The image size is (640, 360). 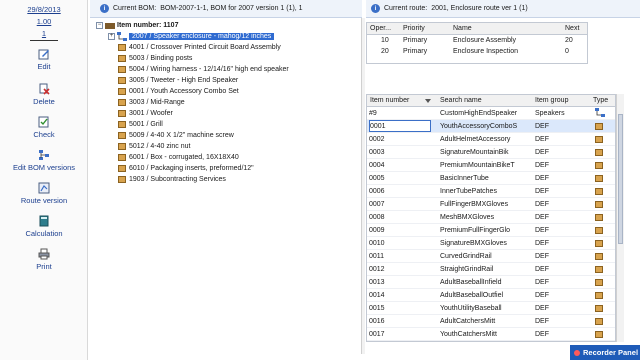 What do you see at coordinates (491, 282) in the screenshot?
I see `table-row: 0013 AdultBaseballInfield DEF` at bounding box center [491, 282].